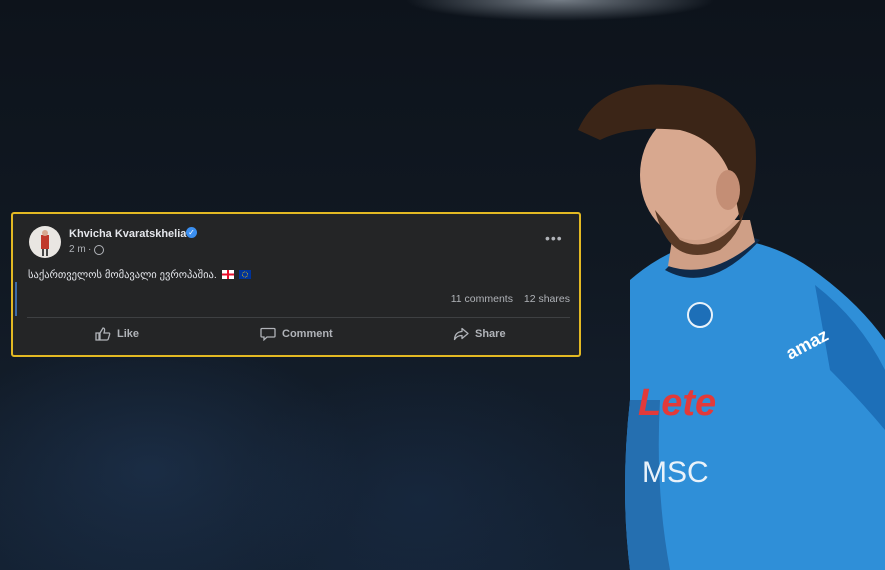  I want to click on comments-count: 11 comments, so click(482, 299).